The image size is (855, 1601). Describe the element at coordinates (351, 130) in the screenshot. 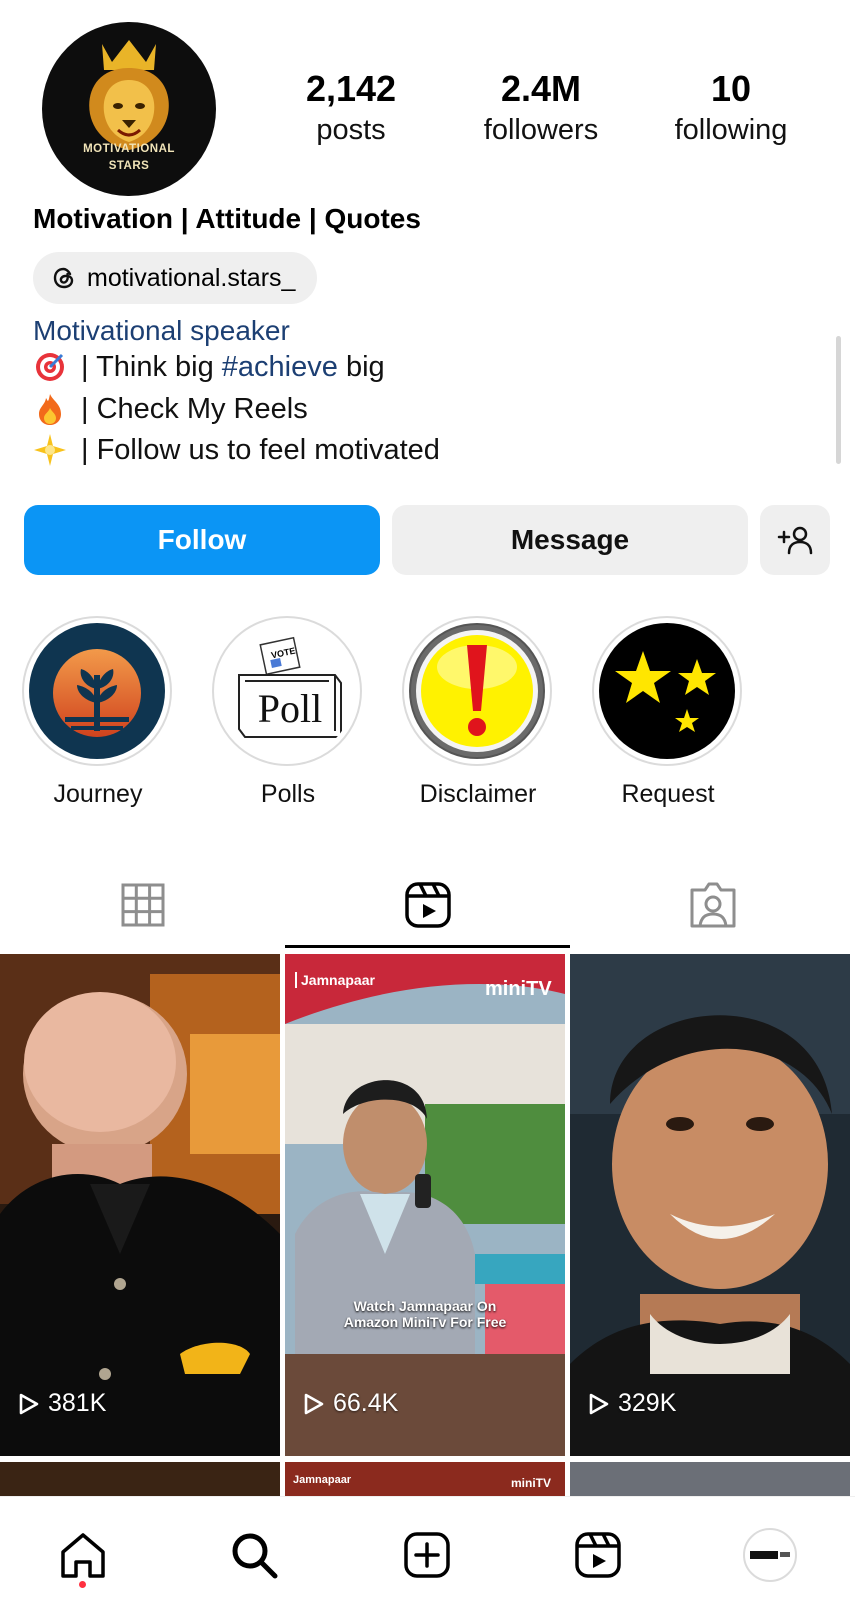

I see `posts-label: posts` at that location.